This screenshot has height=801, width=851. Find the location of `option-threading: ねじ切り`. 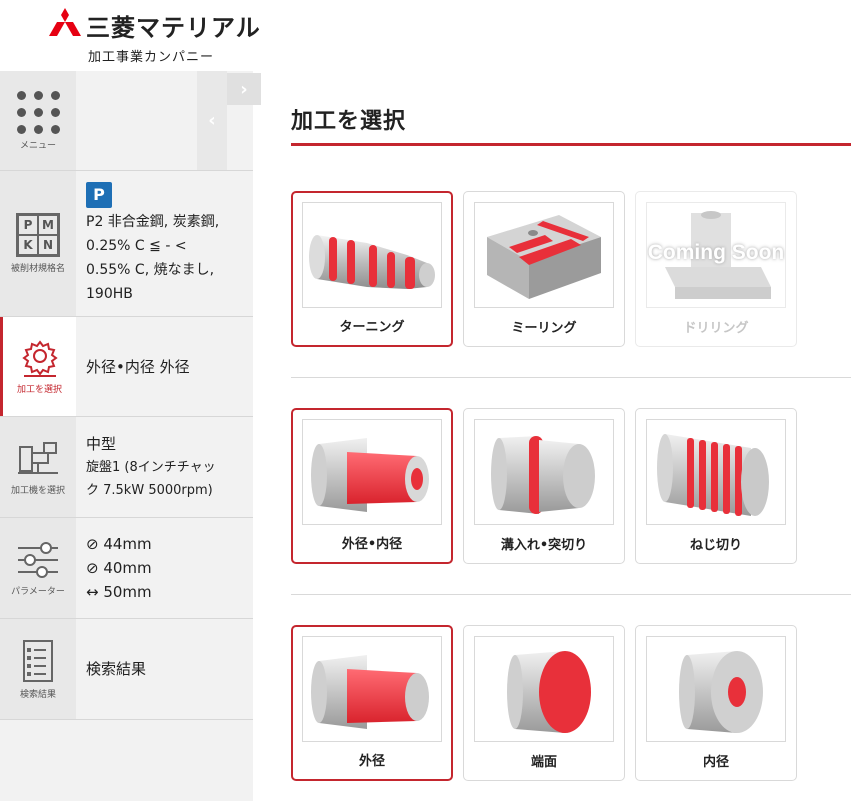

option-threading: ねじ切り is located at coordinates (716, 486).